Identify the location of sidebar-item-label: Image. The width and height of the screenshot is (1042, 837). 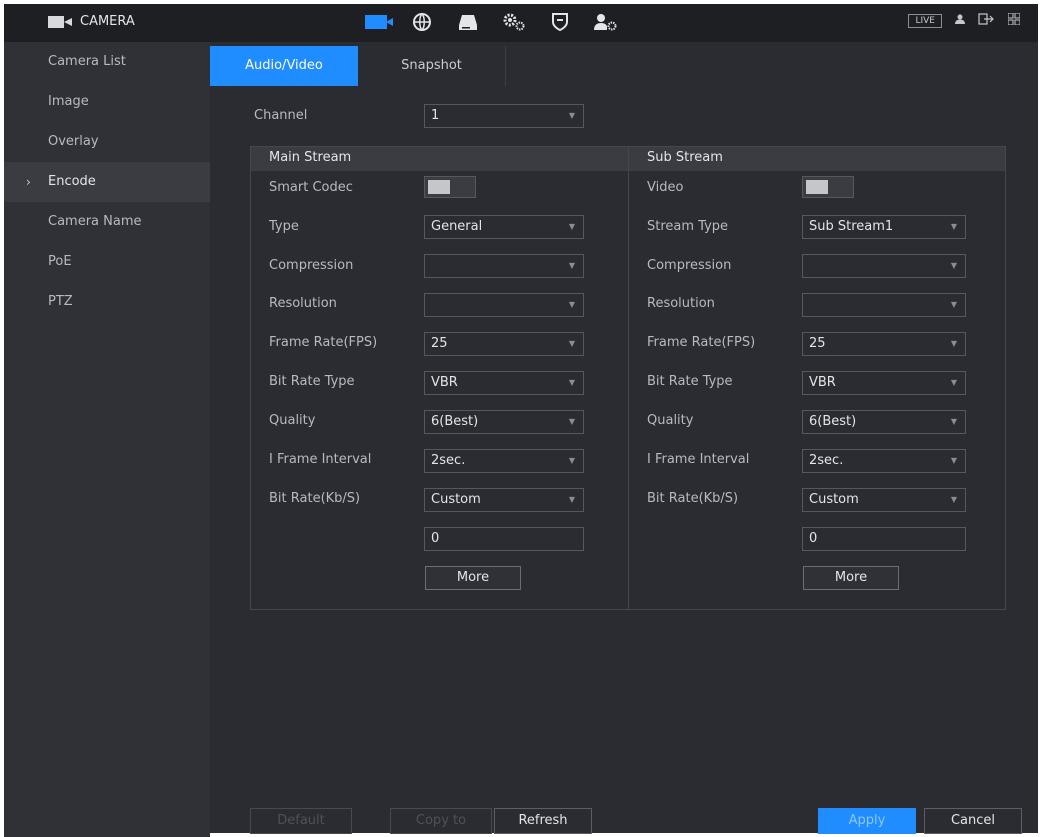
(68, 101).